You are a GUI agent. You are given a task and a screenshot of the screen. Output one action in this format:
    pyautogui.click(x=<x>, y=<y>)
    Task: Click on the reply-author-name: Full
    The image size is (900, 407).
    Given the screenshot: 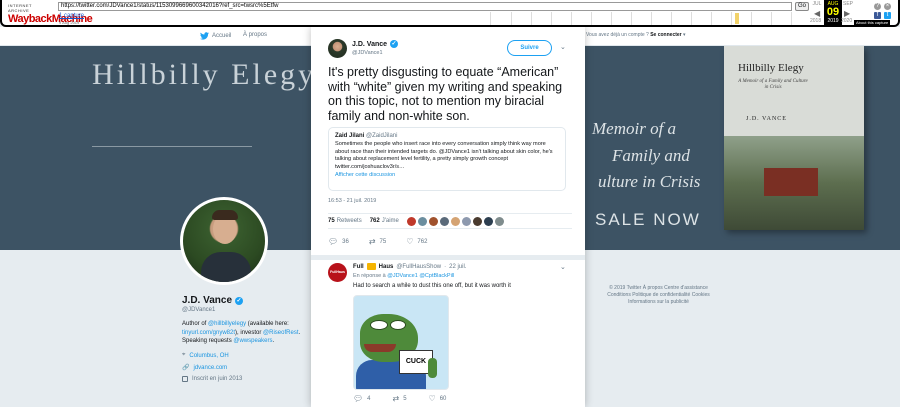 What is the action you would take?
    pyautogui.click(x=358, y=267)
    